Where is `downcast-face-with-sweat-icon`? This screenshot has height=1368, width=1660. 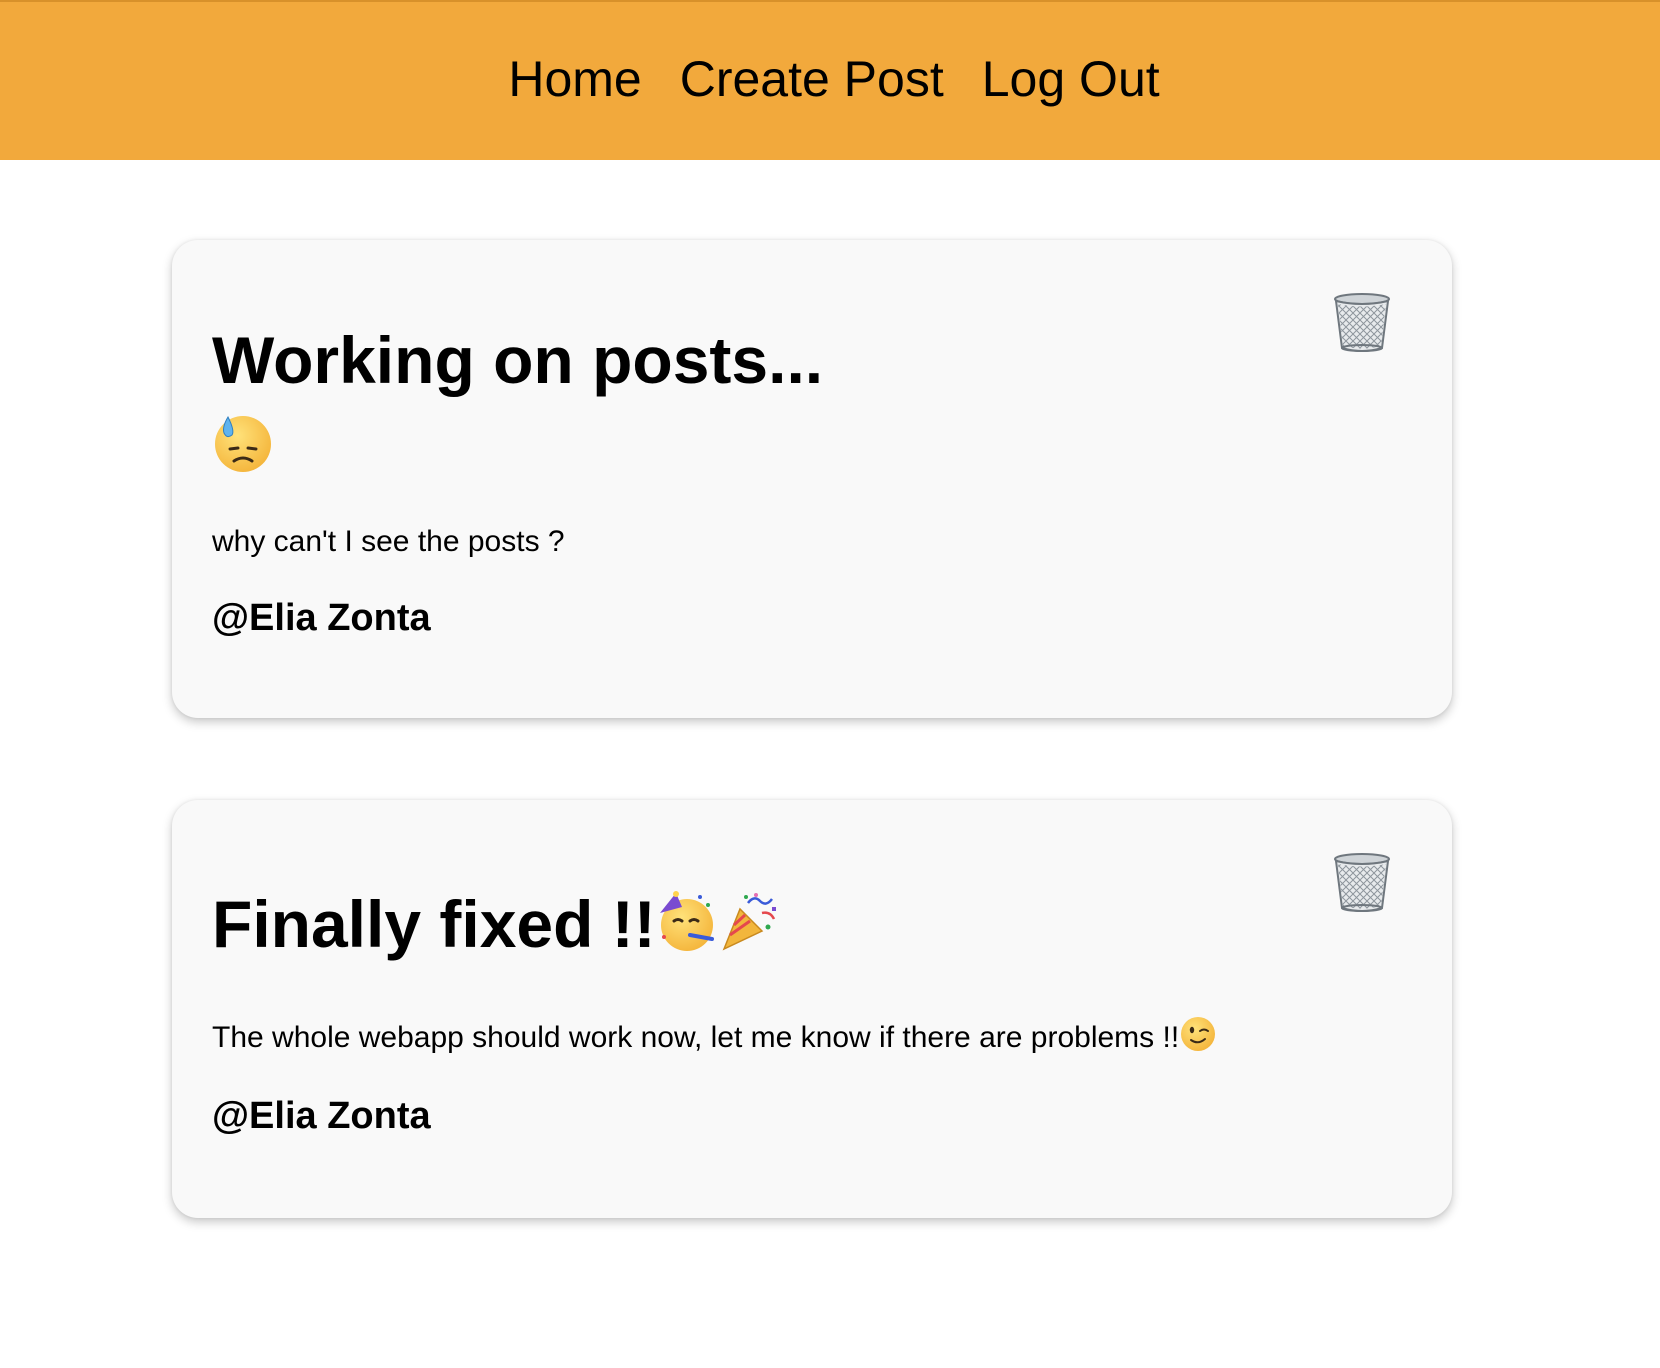
downcast-face-with-sweat-icon is located at coordinates (243, 440).